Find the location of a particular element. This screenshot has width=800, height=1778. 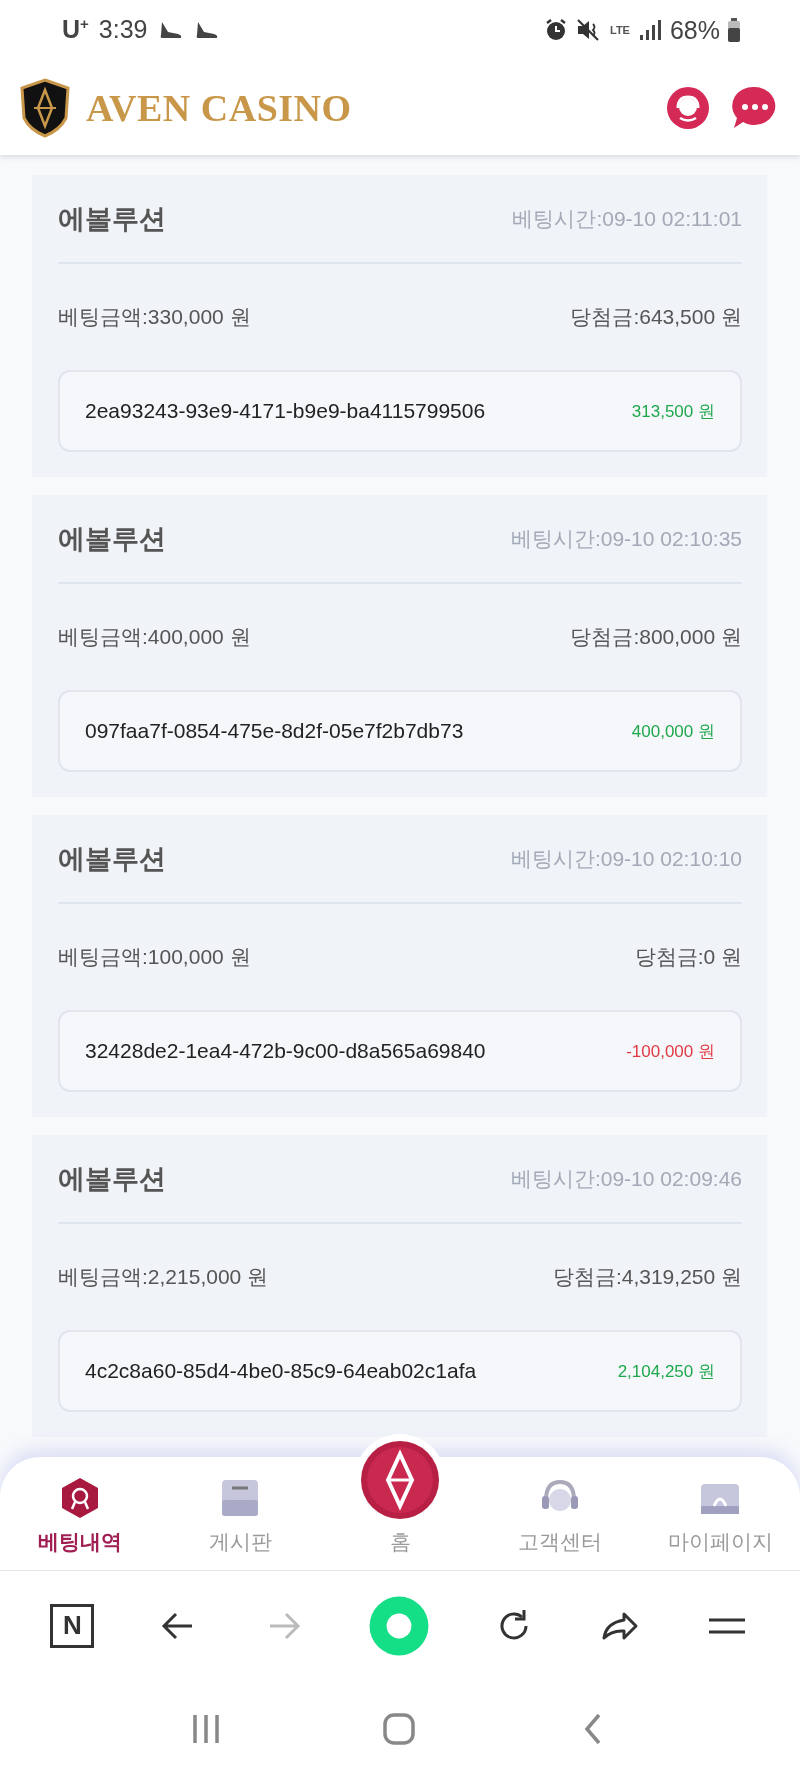

chat-bubble-icon is located at coordinates (755, 107).